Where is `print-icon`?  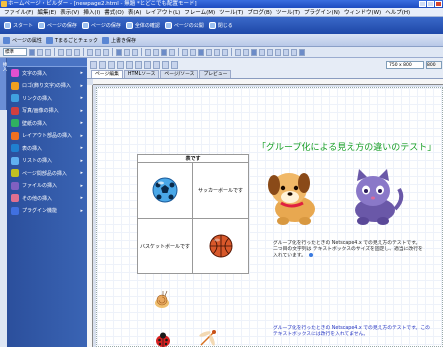
print-icon is located at coordinates (165, 64).